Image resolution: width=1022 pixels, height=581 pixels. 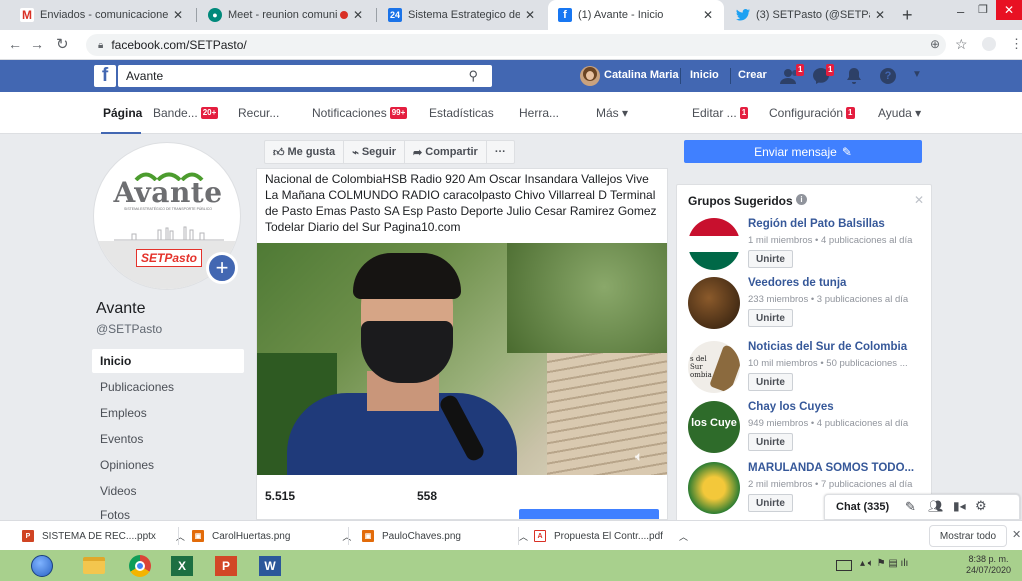 What do you see at coordinates (462, 15) in the screenshot?
I see `tab-sistema: 24 Sistema Estrategico de Transpor ✕` at bounding box center [462, 15].